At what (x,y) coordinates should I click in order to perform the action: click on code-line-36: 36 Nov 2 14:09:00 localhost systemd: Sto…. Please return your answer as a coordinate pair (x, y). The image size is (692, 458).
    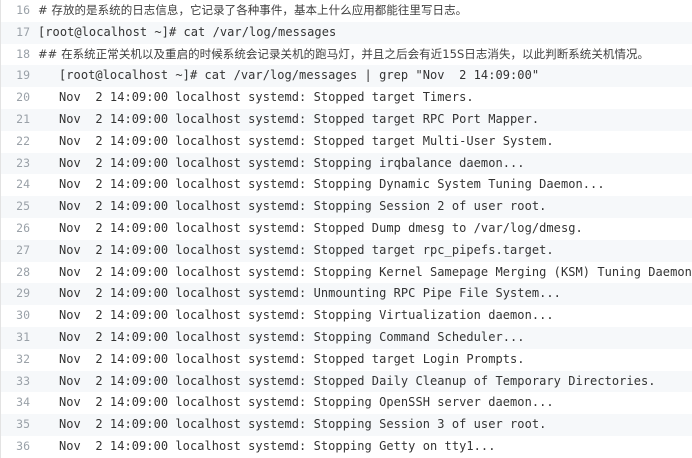
    Looking at the image, I should click on (346, 447).